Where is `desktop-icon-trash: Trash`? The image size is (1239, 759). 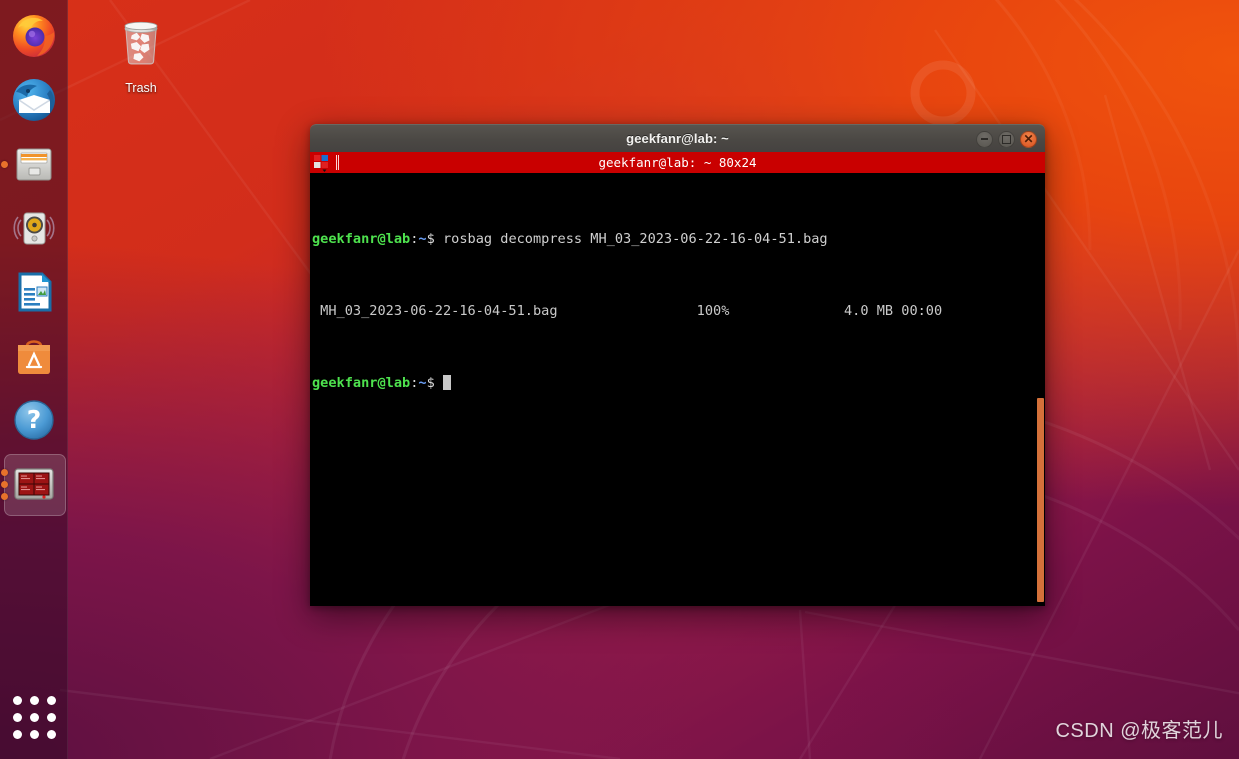 desktop-icon-trash: Trash is located at coordinates (141, 53).